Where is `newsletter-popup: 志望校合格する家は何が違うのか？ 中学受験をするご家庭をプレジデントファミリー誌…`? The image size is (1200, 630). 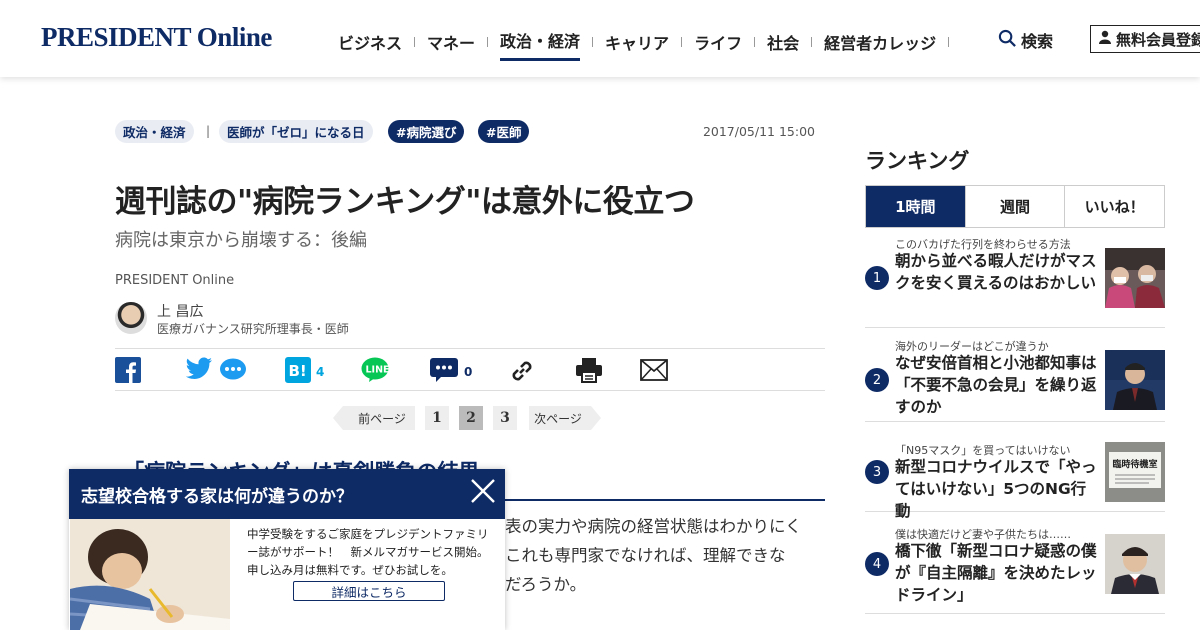
newsletter-popup: 志望校合格する家は何が違うのか？ 中学受験をするご家庭をプレジデントファミリー誌… is located at coordinates (287, 549).